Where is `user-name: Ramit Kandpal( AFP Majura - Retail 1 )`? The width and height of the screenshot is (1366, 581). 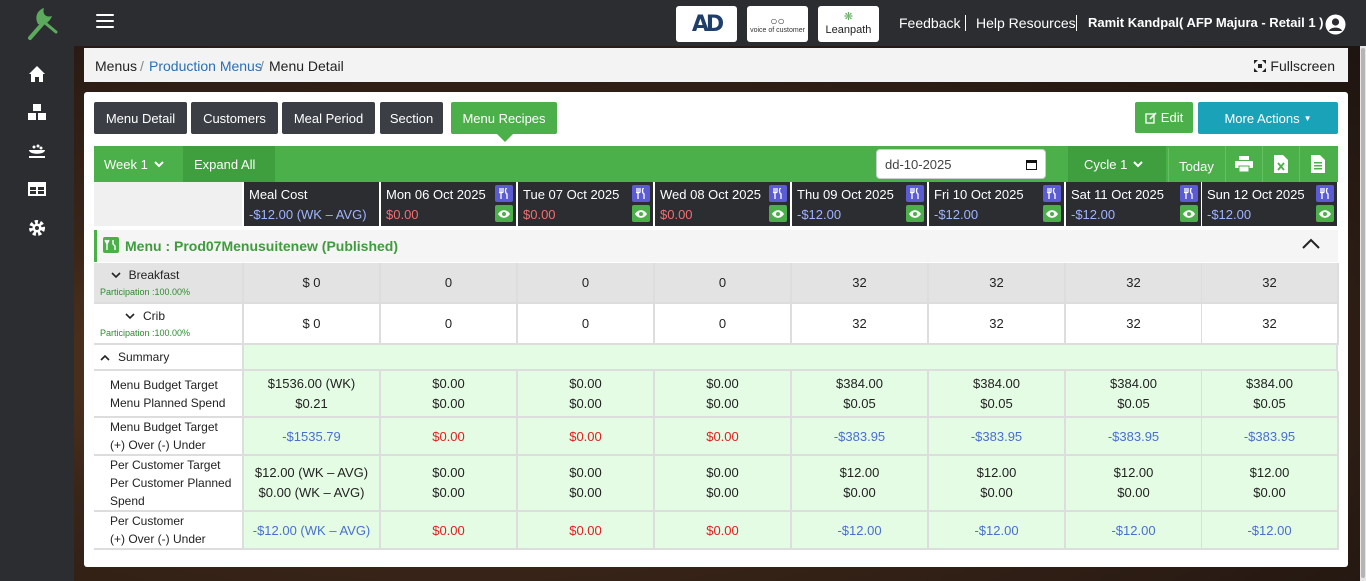
user-name: Ramit Kandpal( AFP Majura - Retail 1 ) is located at coordinates (1206, 22).